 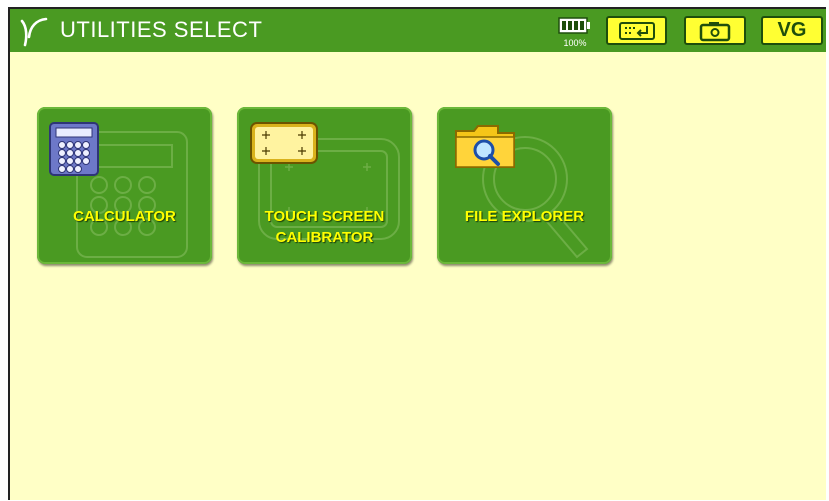 I want to click on battery-icon, so click(x=574, y=25).